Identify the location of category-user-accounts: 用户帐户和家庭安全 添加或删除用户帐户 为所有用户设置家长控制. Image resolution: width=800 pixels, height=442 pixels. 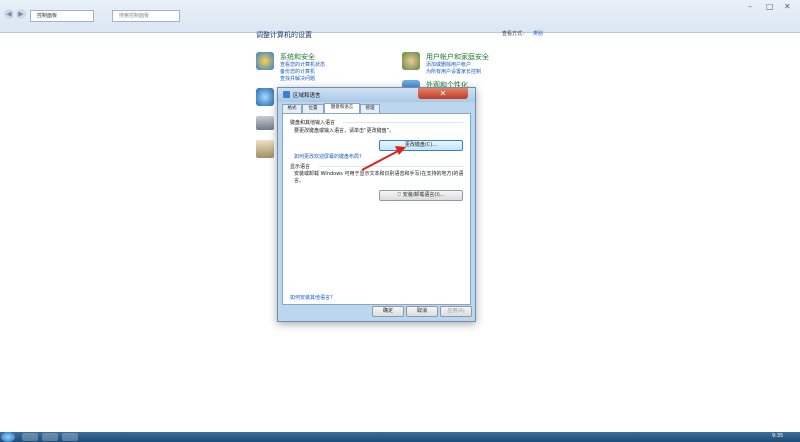
(462, 64).